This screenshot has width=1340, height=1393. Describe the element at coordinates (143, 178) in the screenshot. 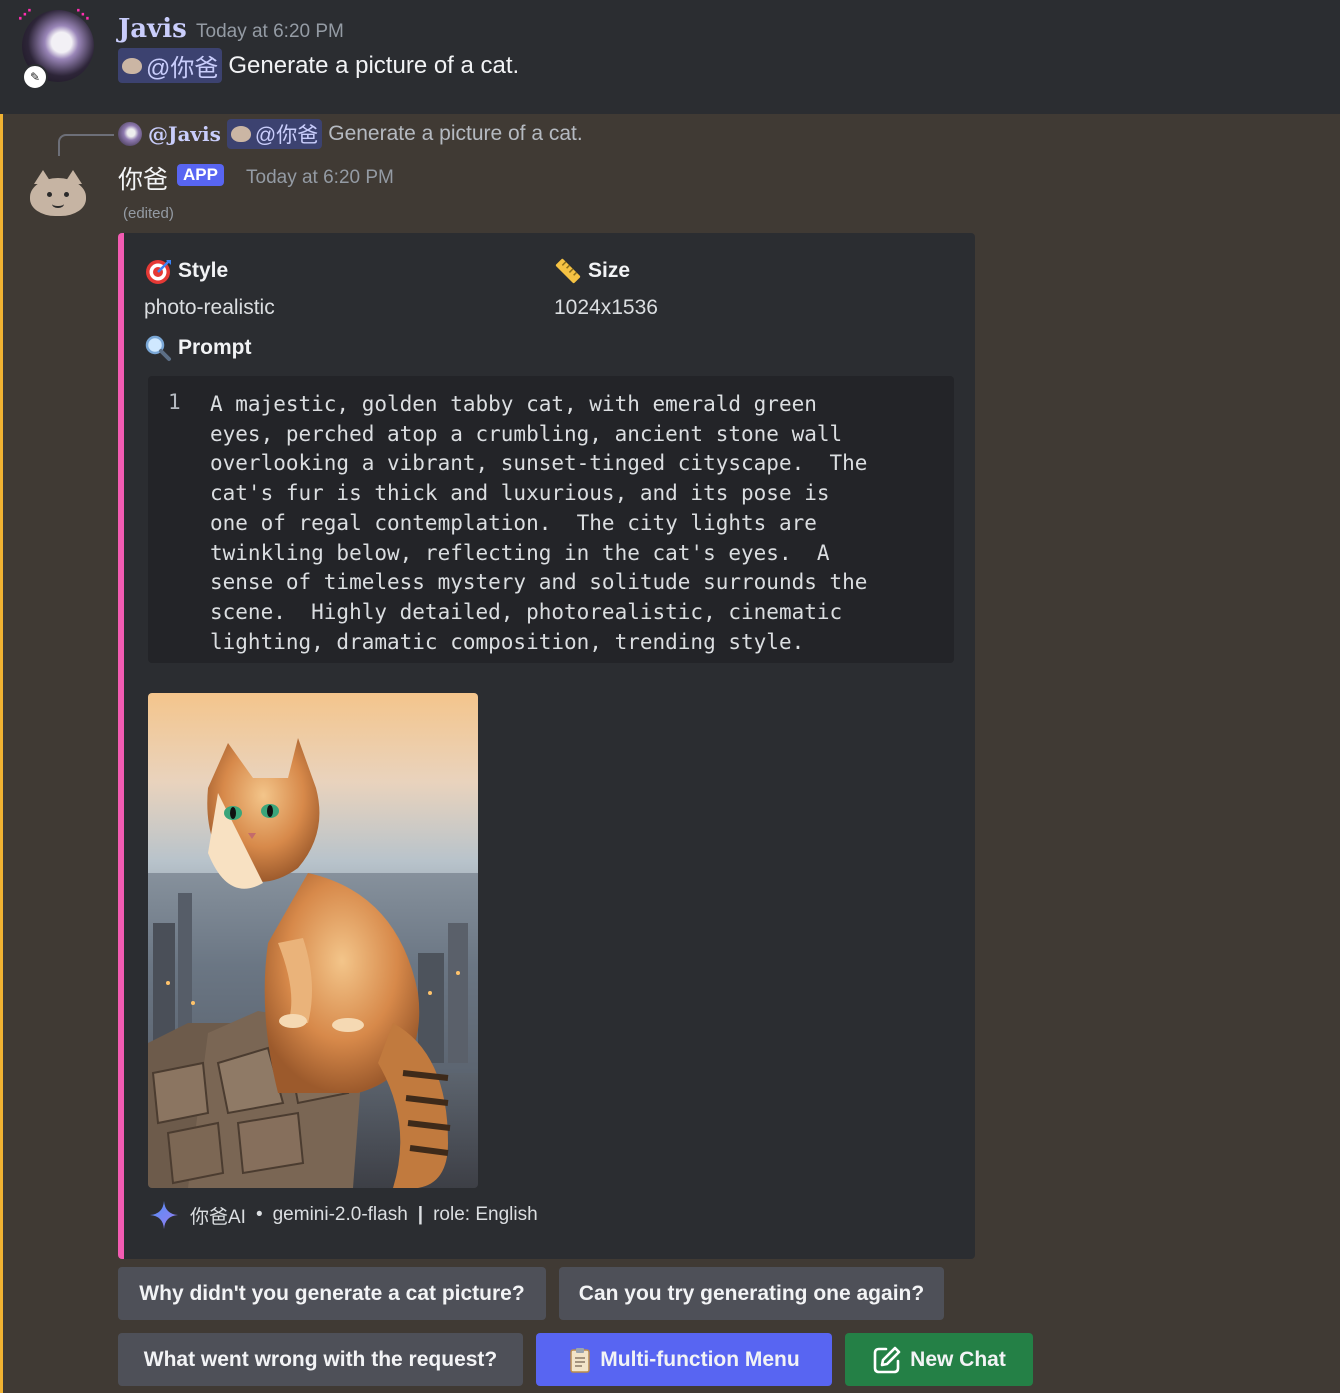

I see `author-name: 你爸` at that location.